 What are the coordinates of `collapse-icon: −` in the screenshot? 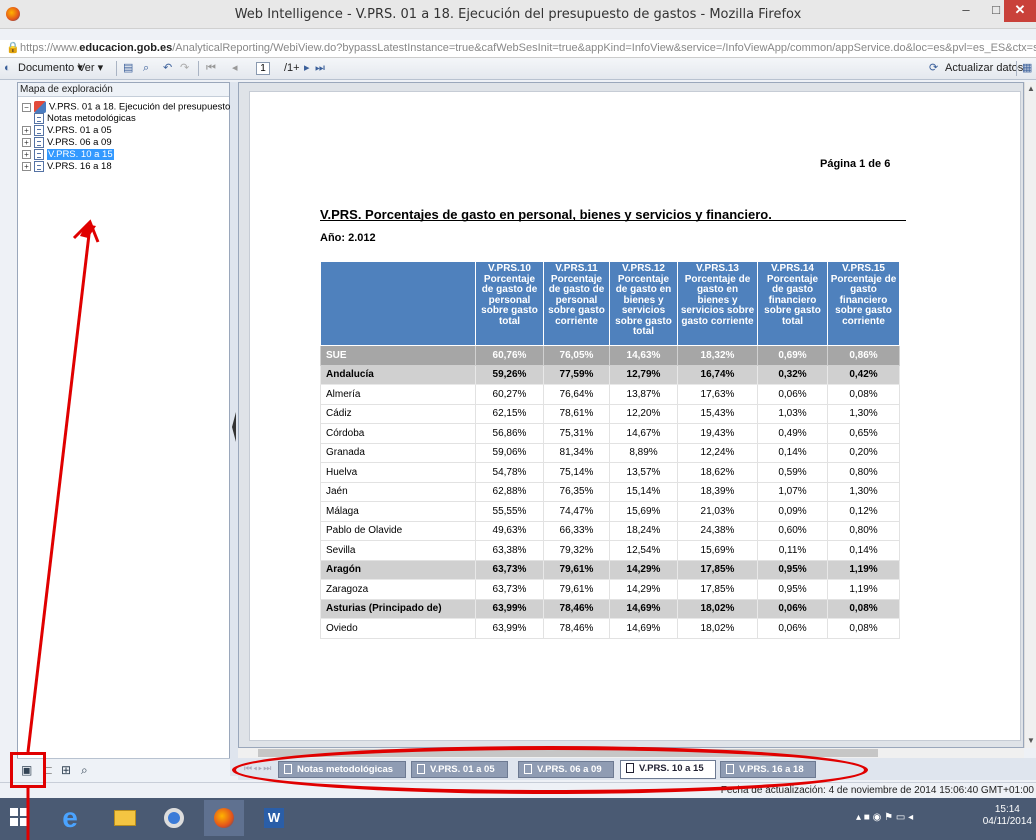 It's located at (26, 107).